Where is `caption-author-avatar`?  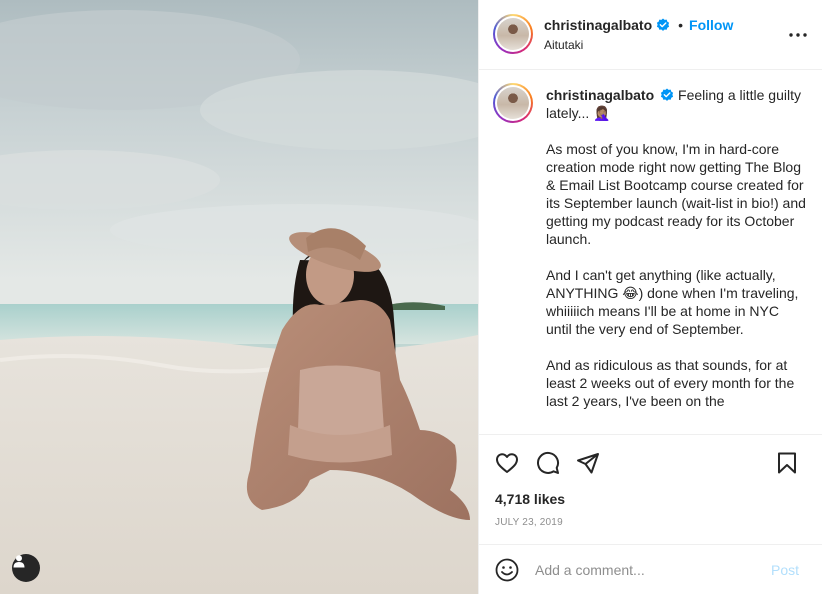 caption-author-avatar is located at coordinates (513, 103).